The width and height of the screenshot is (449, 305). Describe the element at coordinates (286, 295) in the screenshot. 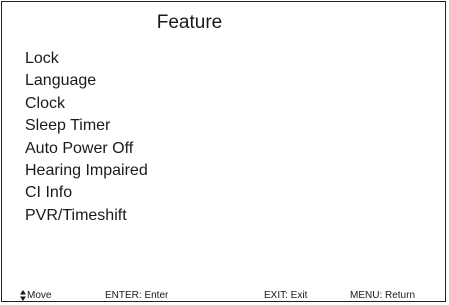

I see `exit-hint: EXIT: Exit` at that location.